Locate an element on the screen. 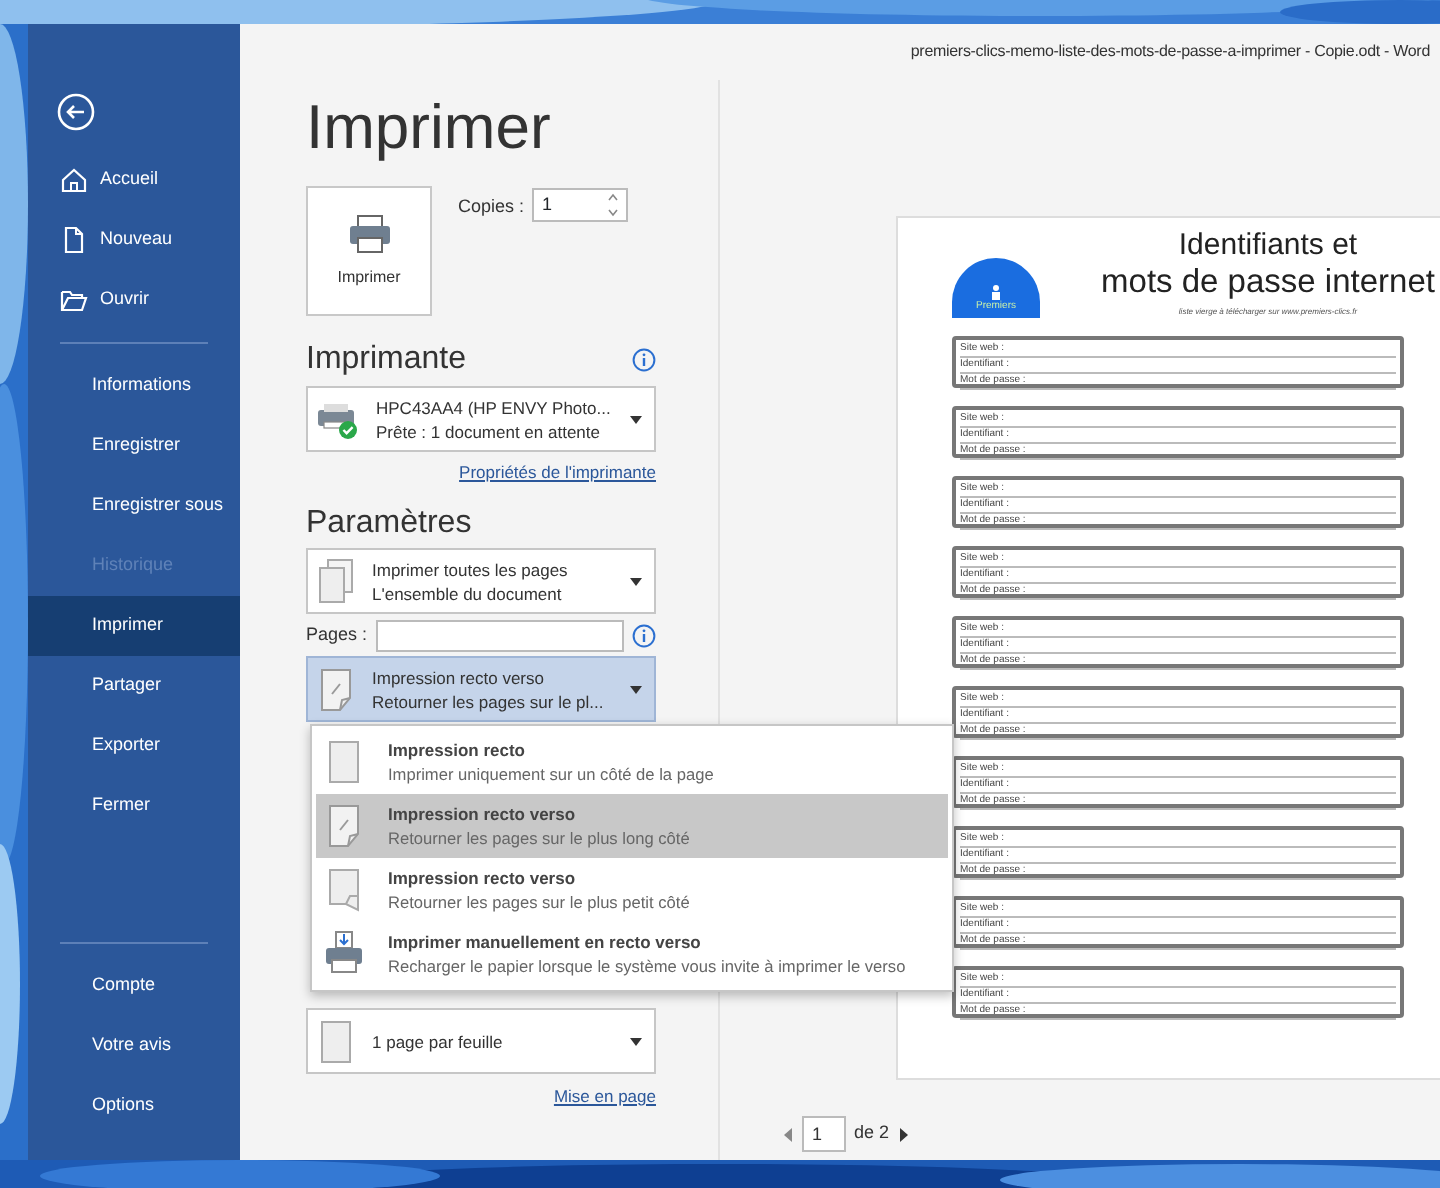 Image resolution: width=1440 pixels, height=1188 pixels. document-icon is located at coordinates (74, 240).